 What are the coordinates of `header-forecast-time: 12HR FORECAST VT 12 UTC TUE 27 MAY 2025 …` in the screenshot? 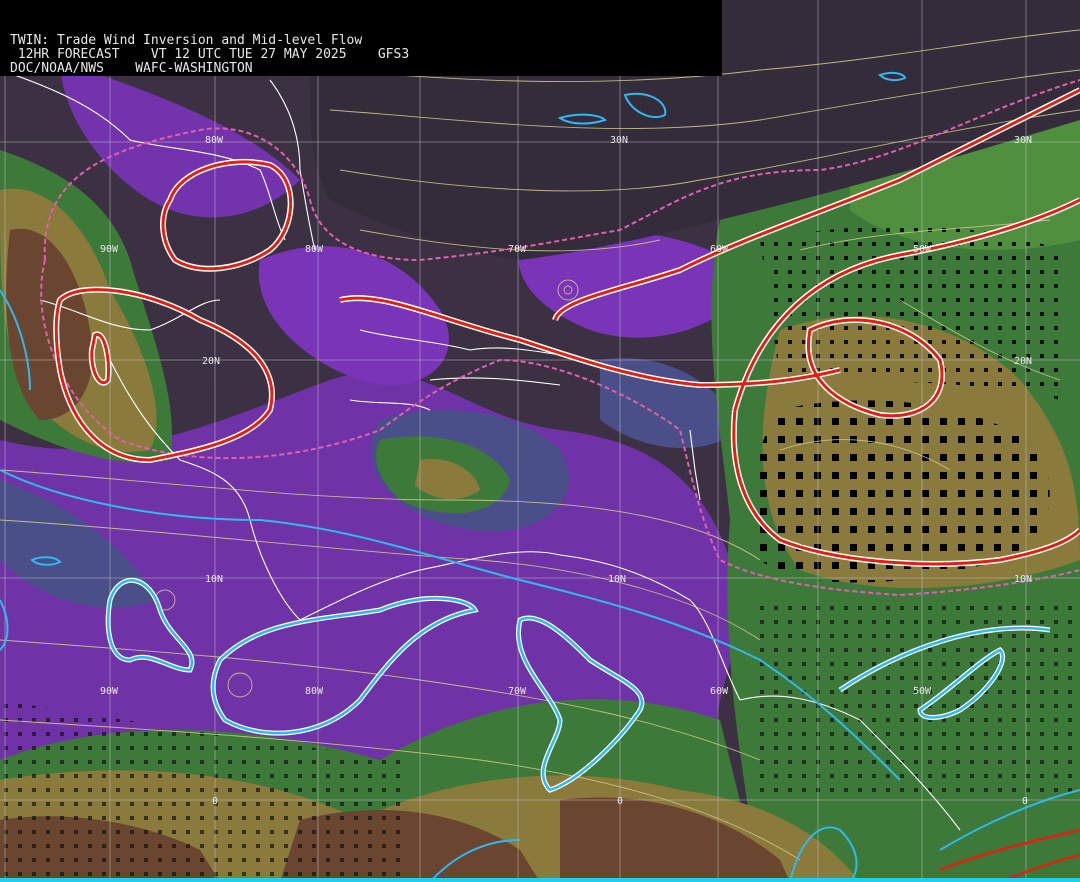 It's located at (210, 54).